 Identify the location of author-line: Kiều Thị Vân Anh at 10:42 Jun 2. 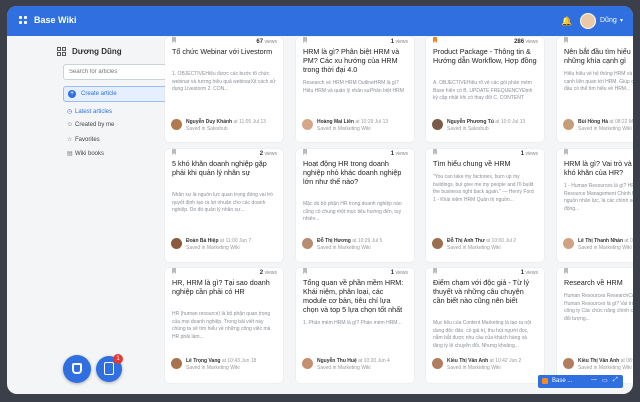
(484, 361).